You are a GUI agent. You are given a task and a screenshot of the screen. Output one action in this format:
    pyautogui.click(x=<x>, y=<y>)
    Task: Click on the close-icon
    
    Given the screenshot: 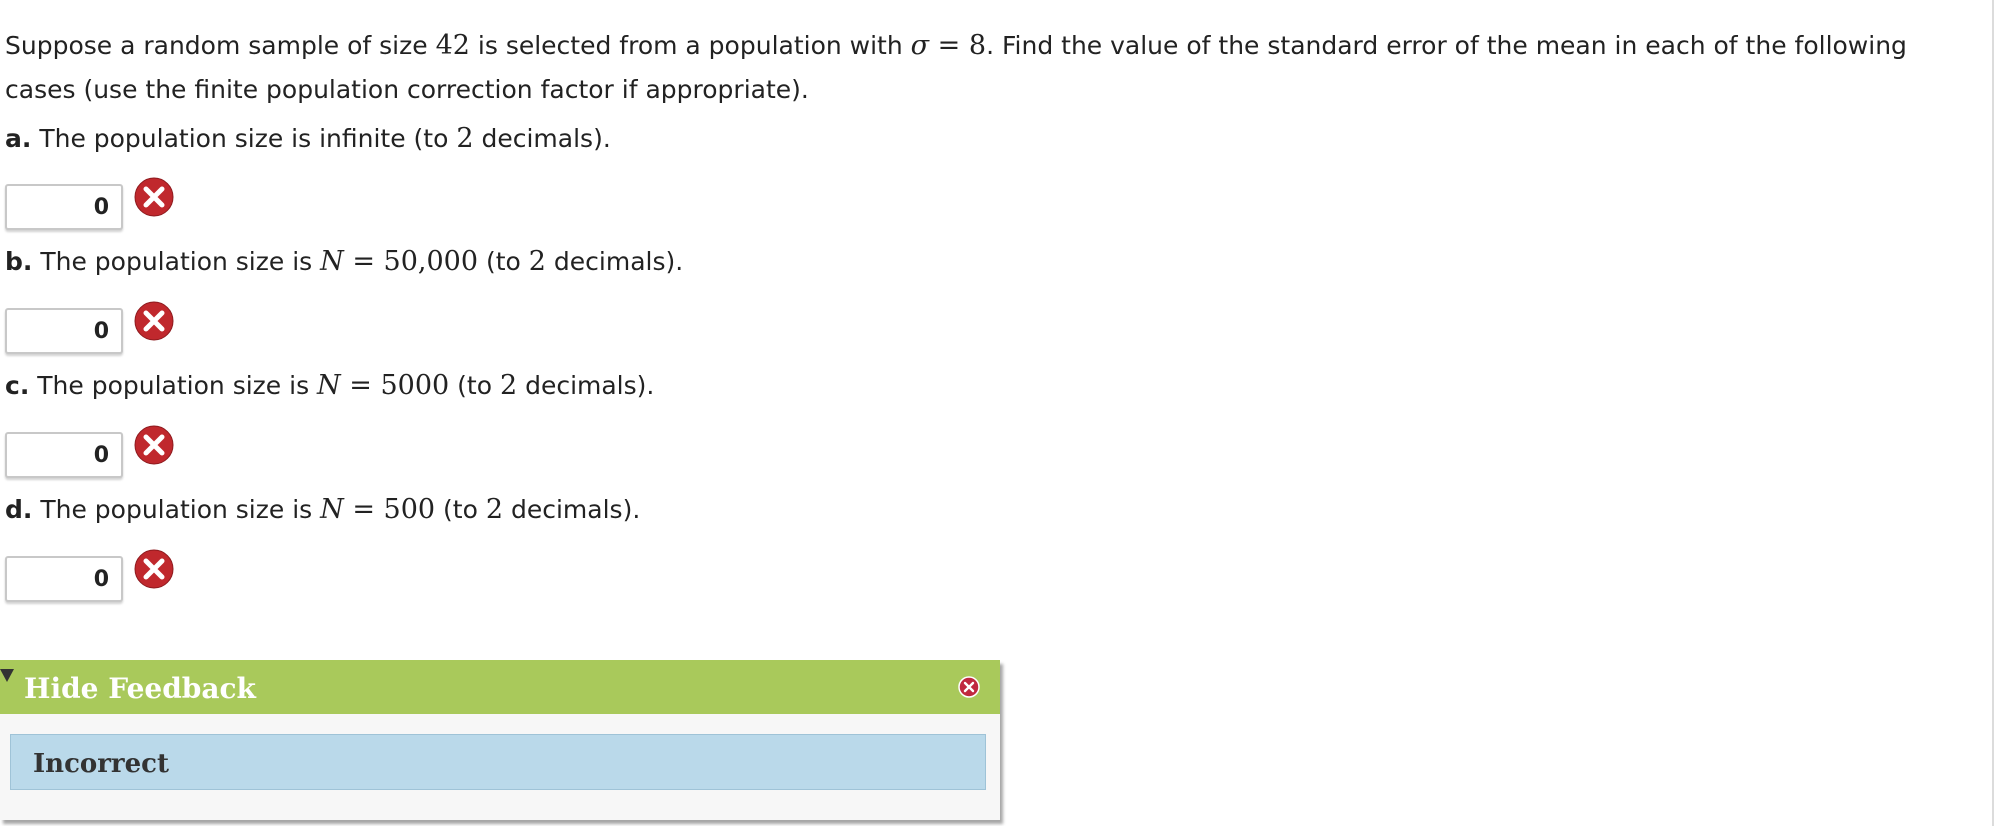 What is the action you would take?
    pyautogui.click(x=969, y=687)
    